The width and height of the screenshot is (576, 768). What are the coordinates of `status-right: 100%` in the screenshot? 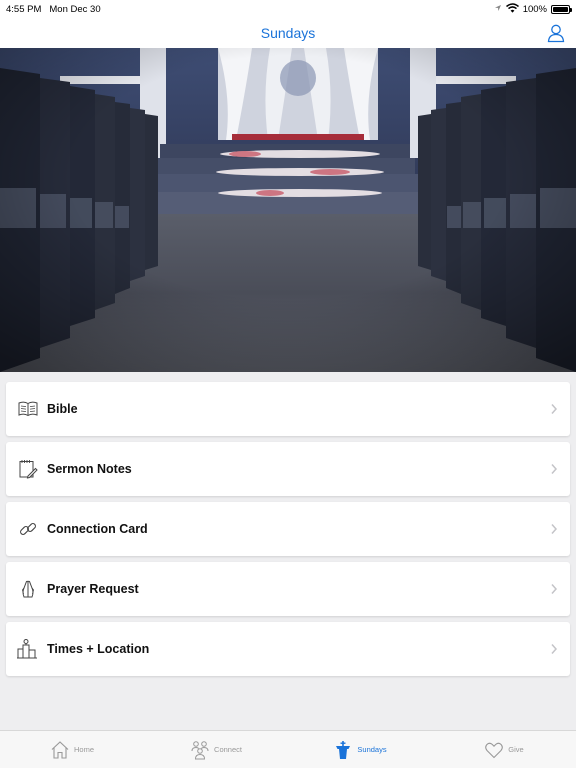 It's located at (533, 9).